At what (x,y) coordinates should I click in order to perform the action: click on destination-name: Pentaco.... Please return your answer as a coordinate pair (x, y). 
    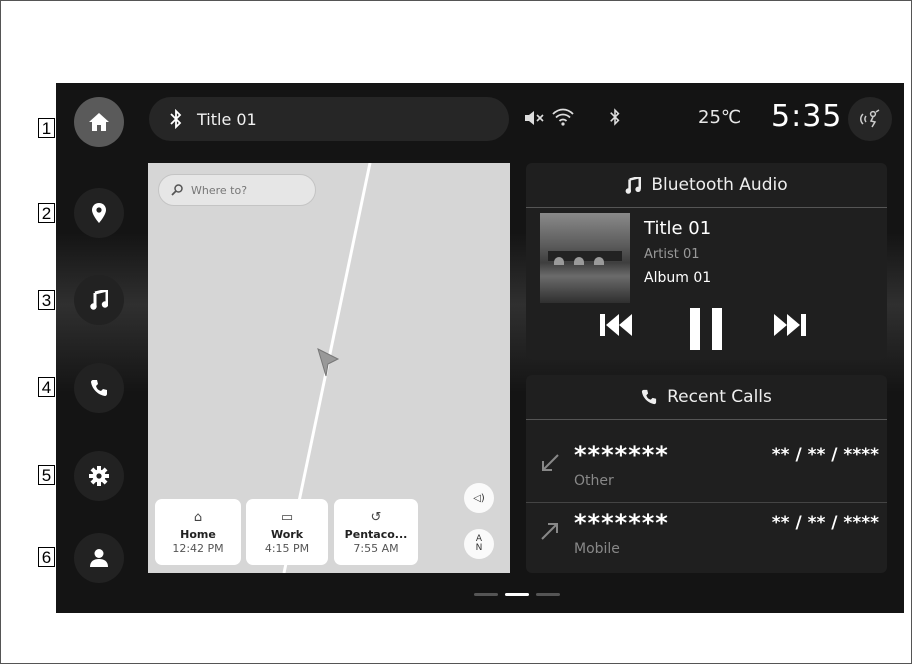
    Looking at the image, I should click on (376, 534).